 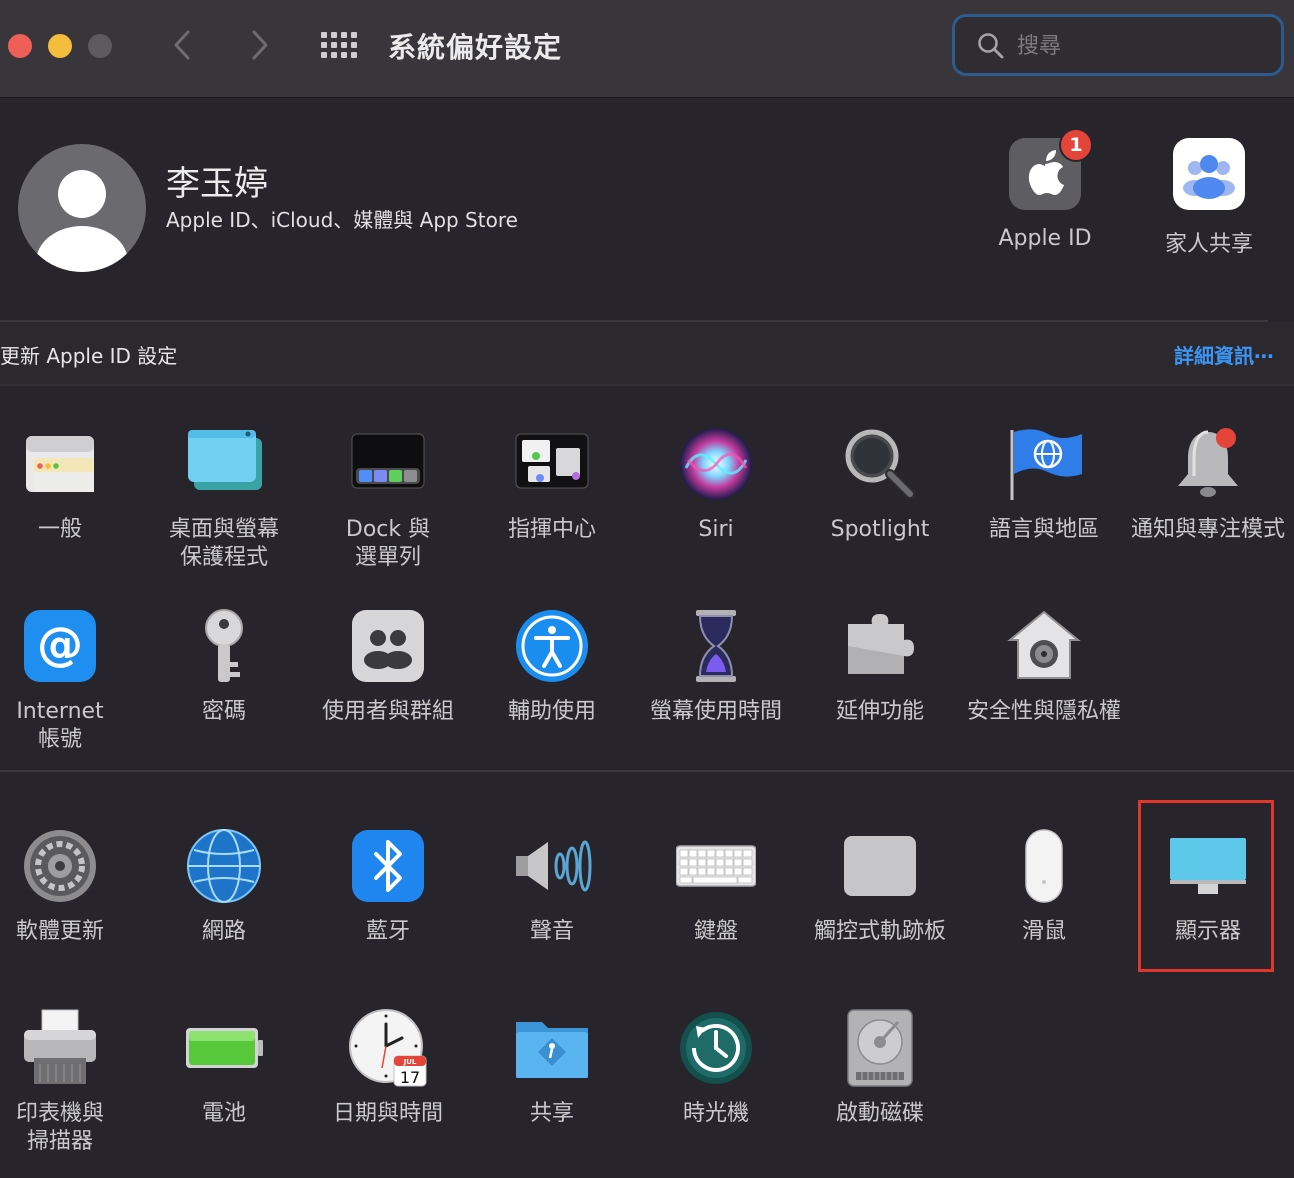 I want to click on pref-extensions: 延伸功能, so click(x=880, y=666).